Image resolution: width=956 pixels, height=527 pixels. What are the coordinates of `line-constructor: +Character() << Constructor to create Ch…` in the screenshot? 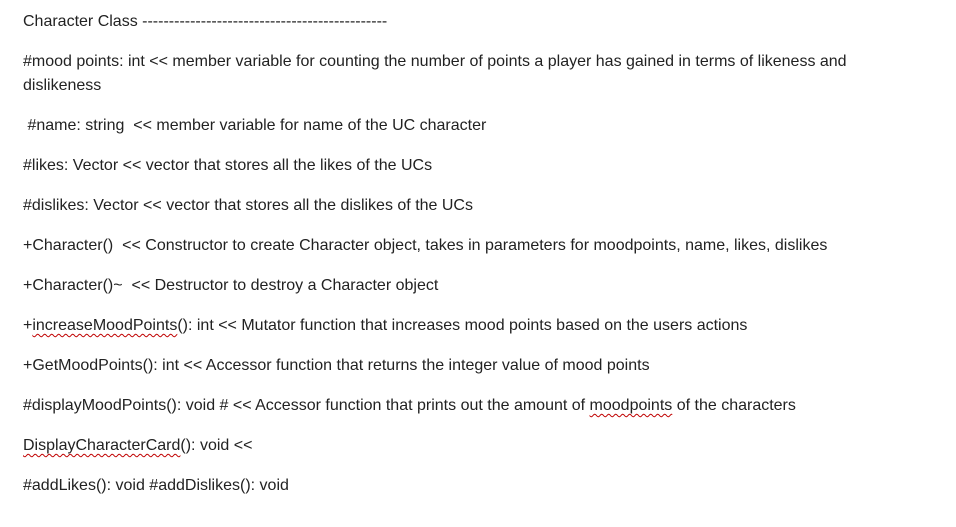 It's located at (425, 245).